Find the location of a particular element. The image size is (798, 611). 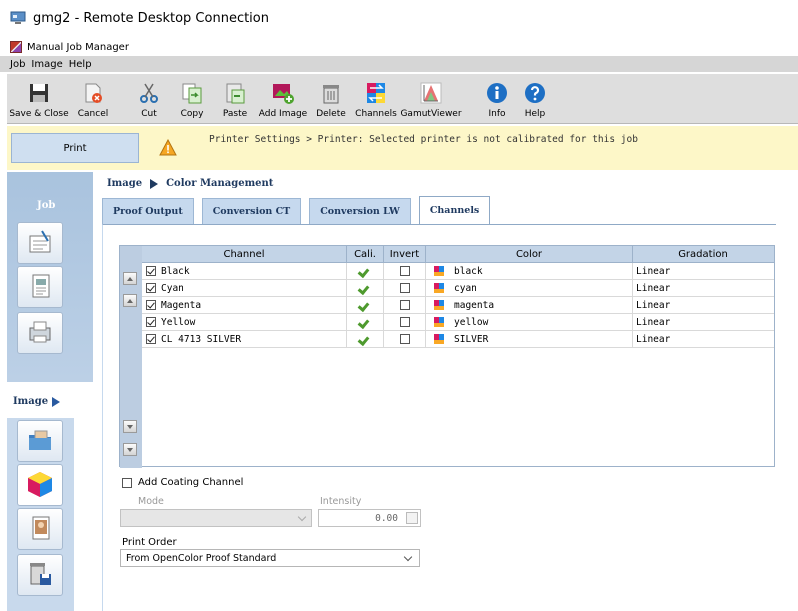

move-up-button is located at coordinates (130, 300).